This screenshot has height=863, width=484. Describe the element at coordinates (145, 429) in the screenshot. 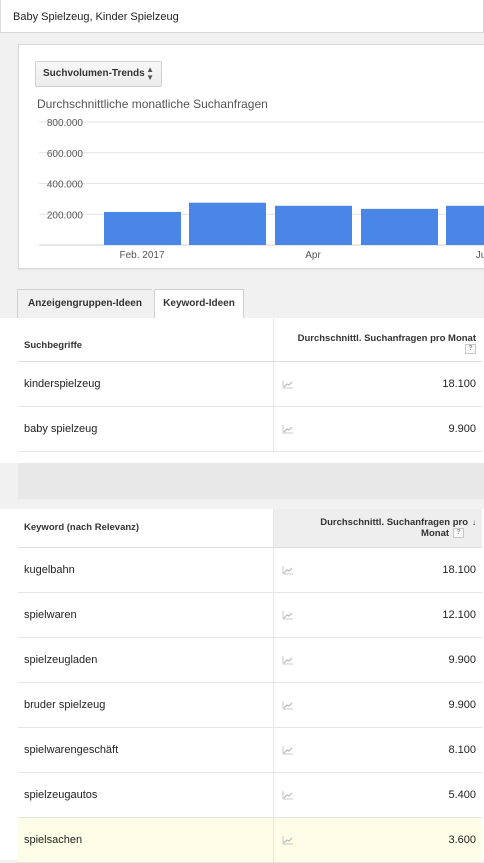

I see `keyword-cell: baby spielzeug` at that location.